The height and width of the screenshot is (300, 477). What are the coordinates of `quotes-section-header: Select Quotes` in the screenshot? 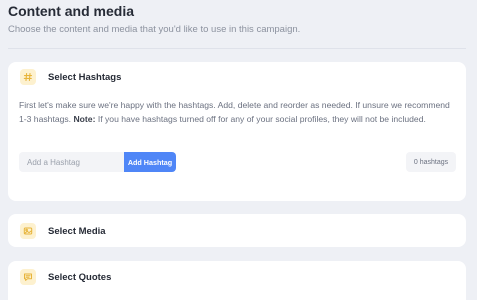 It's located at (65, 277).